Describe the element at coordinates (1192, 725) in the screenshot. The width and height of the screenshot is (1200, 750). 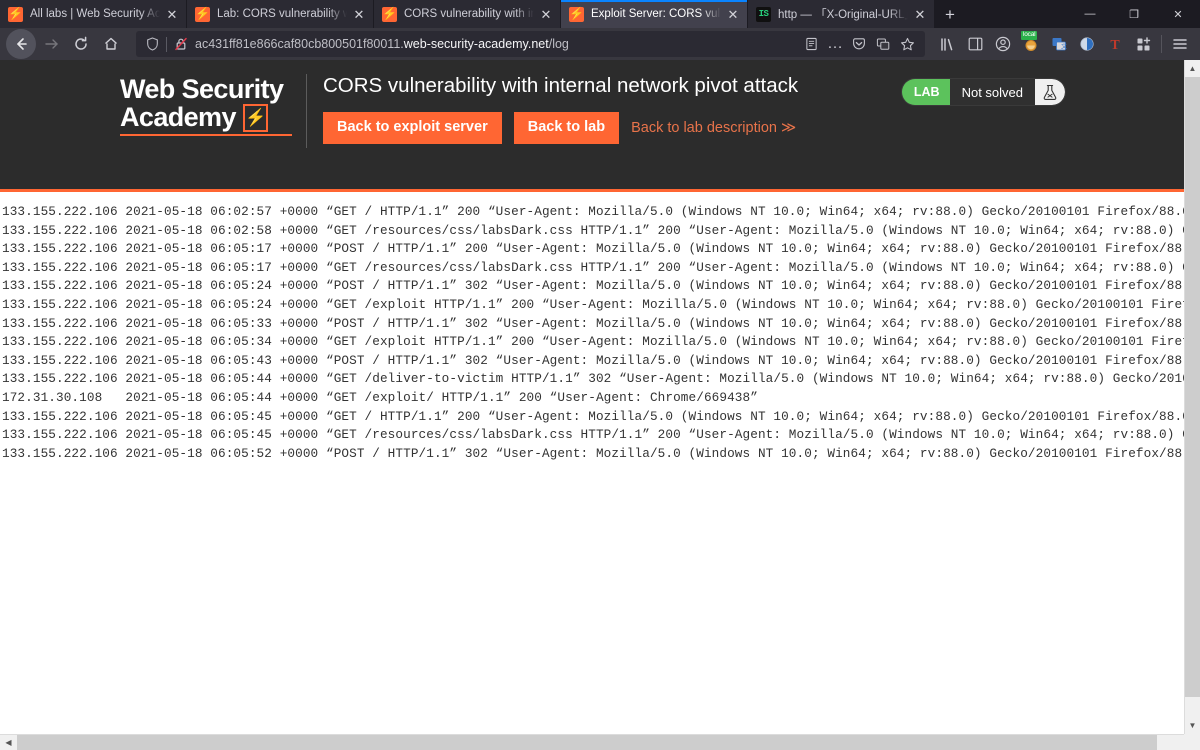
I see `scroll-down-button: ▼` at that location.